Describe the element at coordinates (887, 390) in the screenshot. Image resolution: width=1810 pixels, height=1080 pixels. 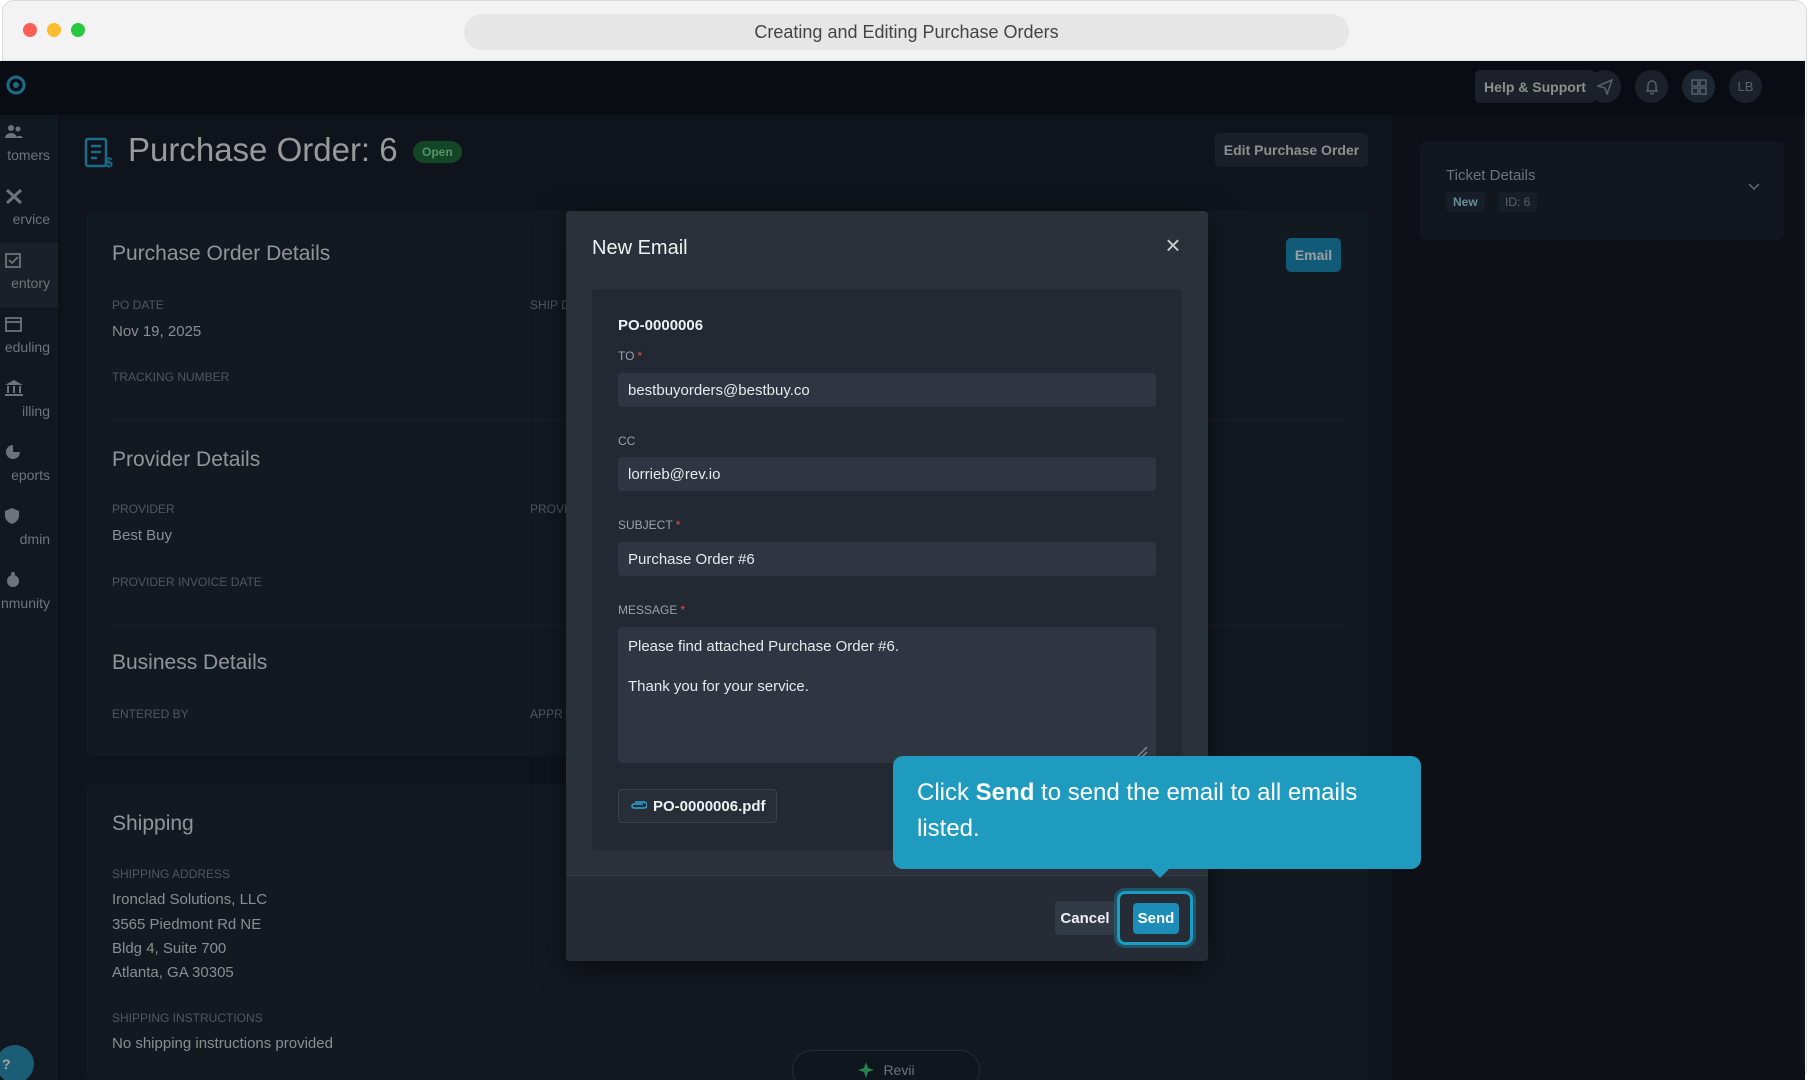
I see `to-field: bestbuyorders@bestbuy.co` at that location.